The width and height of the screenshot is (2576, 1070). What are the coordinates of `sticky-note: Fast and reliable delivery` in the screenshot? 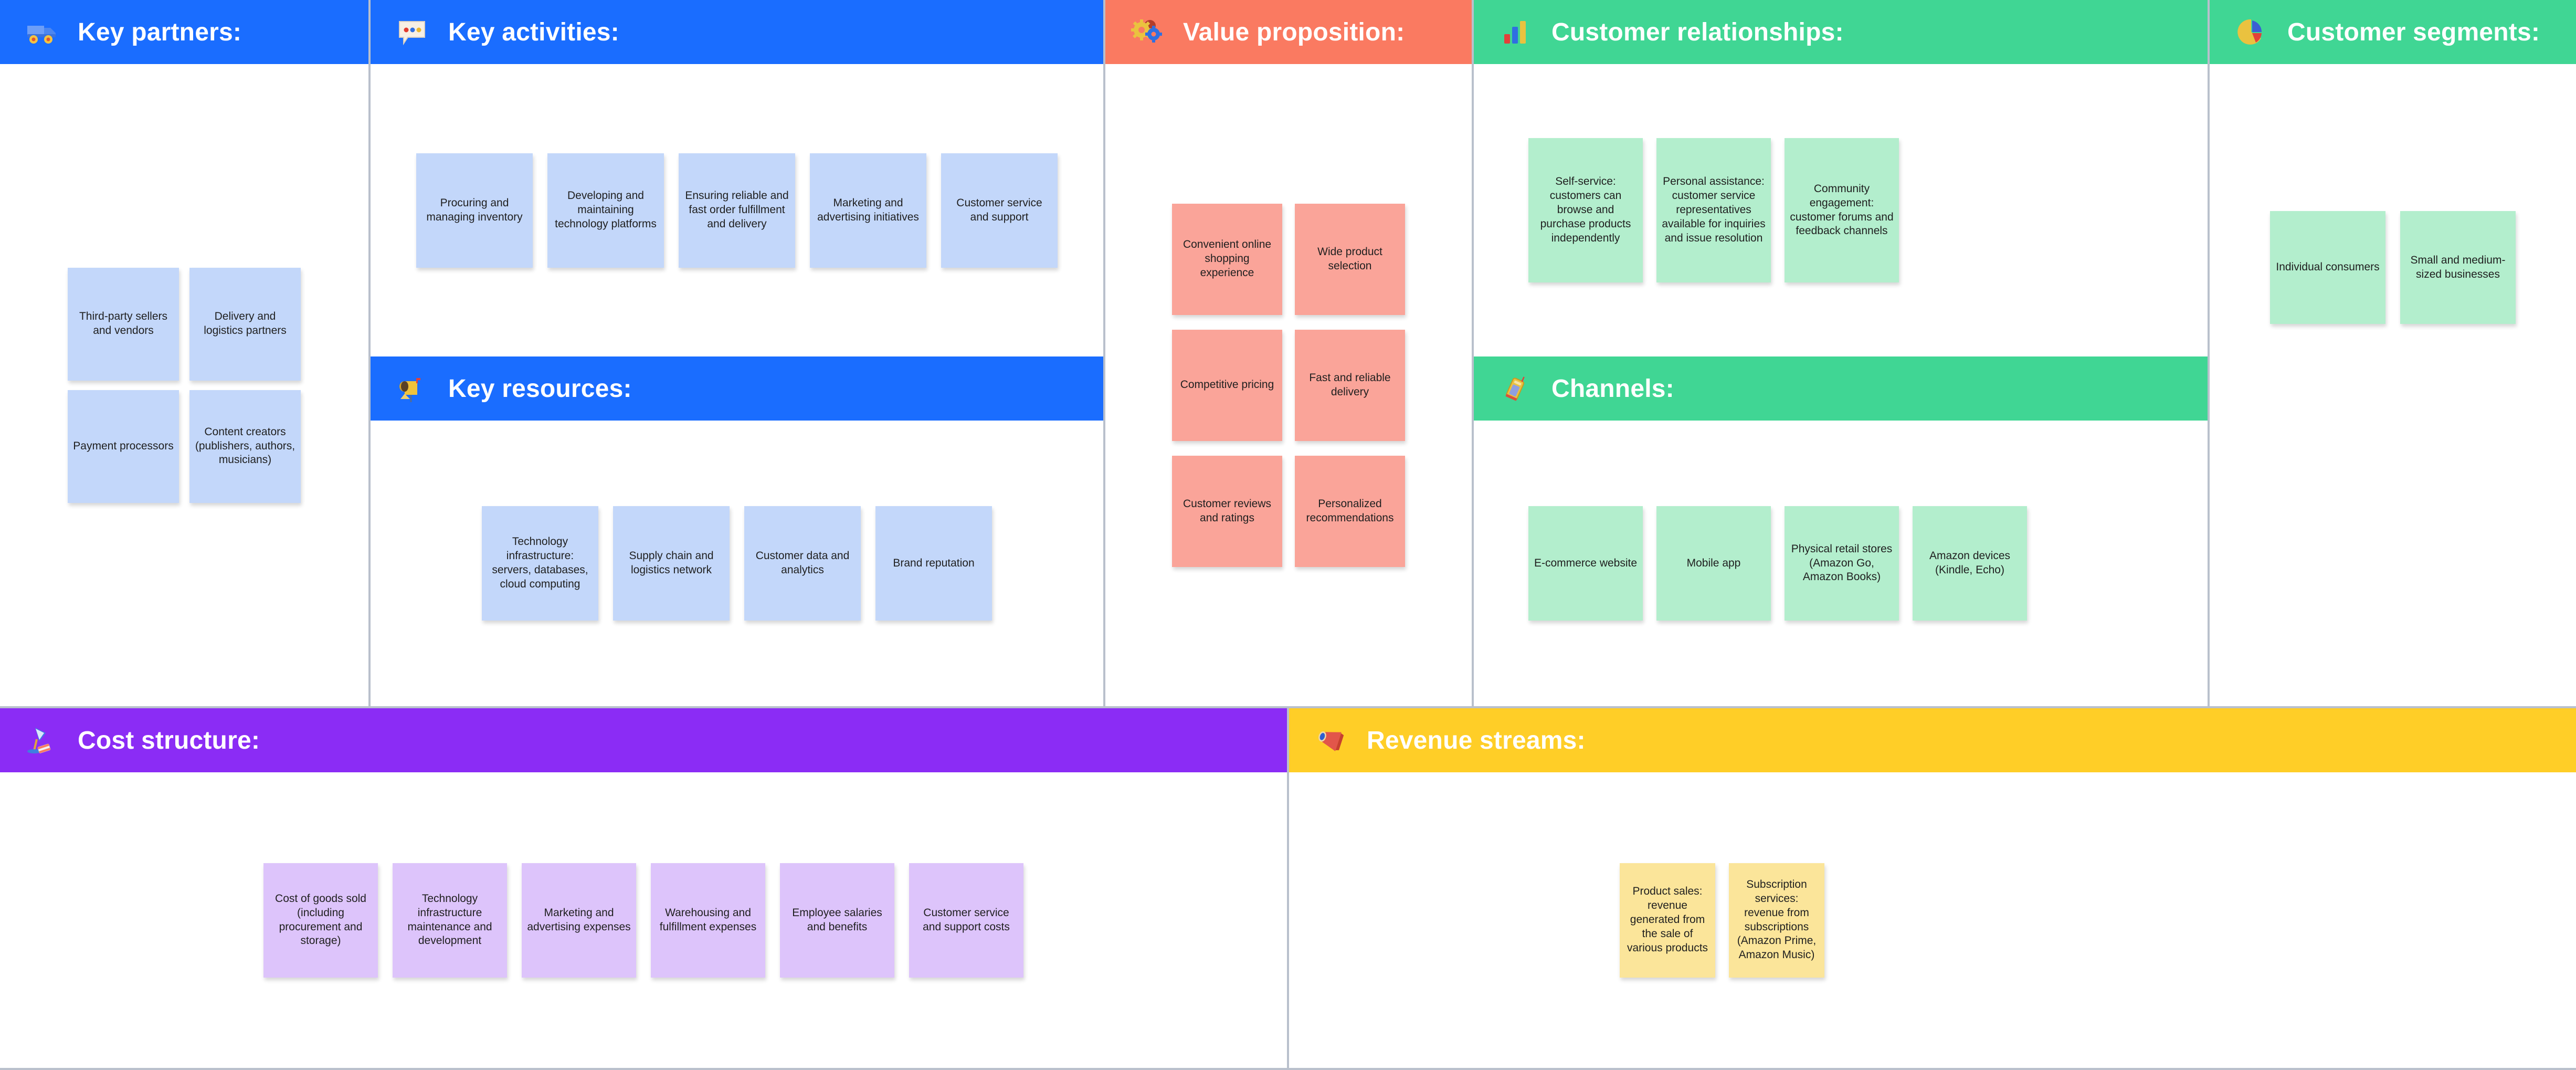 It's located at (1350, 385).